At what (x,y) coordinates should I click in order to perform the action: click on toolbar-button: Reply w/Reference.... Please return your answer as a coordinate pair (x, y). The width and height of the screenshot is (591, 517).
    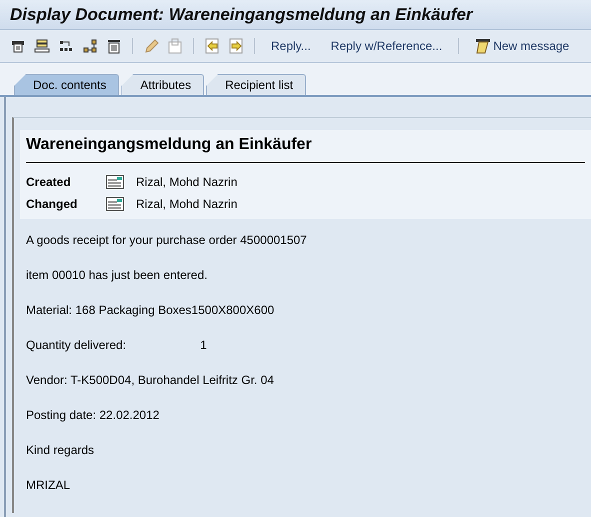
    Looking at the image, I should click on (386, 46).